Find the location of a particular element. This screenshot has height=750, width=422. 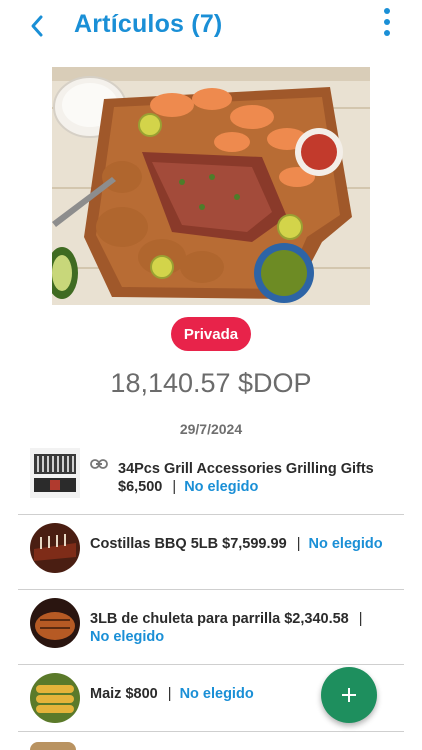

item-name: 34Pcs Grill Accessories Grilling Gifts is located at coordinates (246, 469).